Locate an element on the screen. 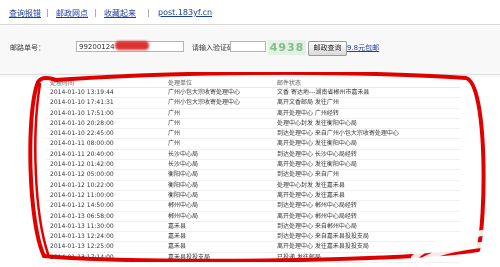  top-navigation: 查询报错 | 邮政网点 | 收藏起来 | post.183yf.cn is located at coordinates (250, 11).